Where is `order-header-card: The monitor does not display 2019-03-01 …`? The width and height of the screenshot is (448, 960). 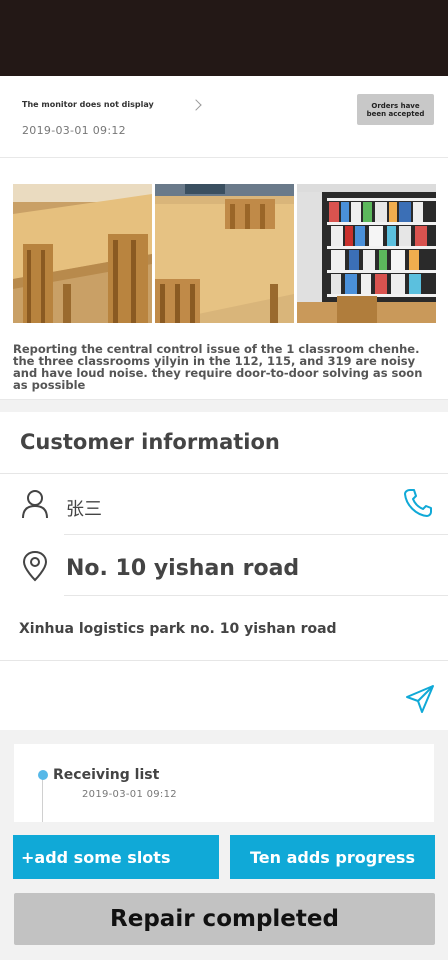 order-header-card: The monitor does not display 2019-03-01 … is located at coordinates (224, 117).